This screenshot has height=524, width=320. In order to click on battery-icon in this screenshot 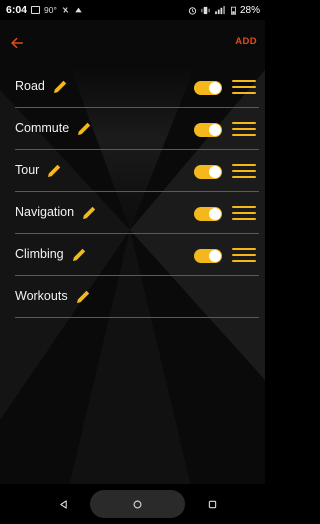, I will do `click(233, 10)`.